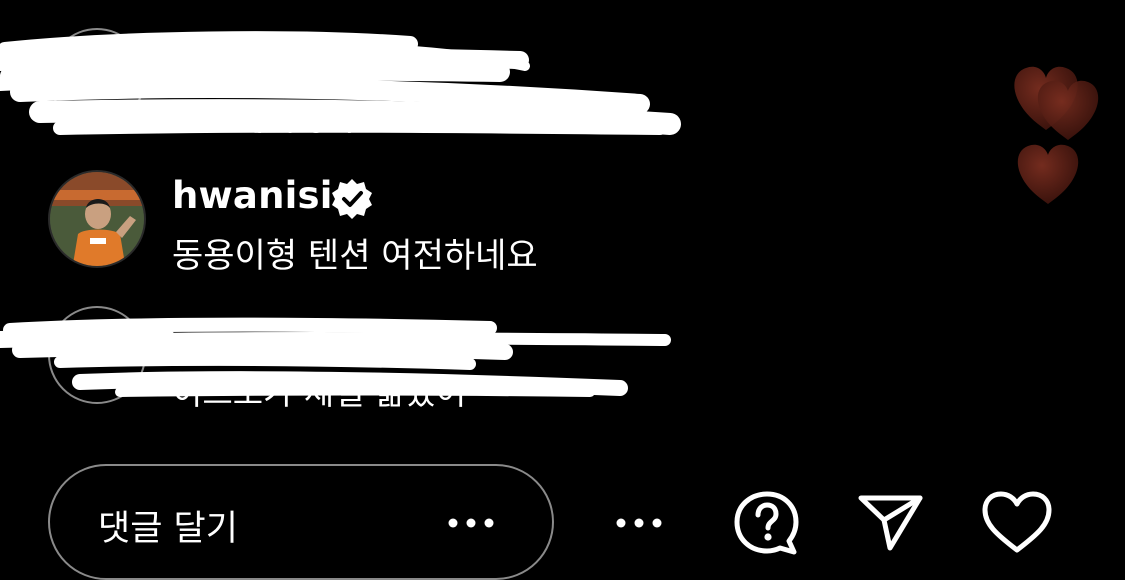 The height and width of the screenshot is (580, 1125). I want to click on comment-input: 댓글 달기, so click(301, 522).